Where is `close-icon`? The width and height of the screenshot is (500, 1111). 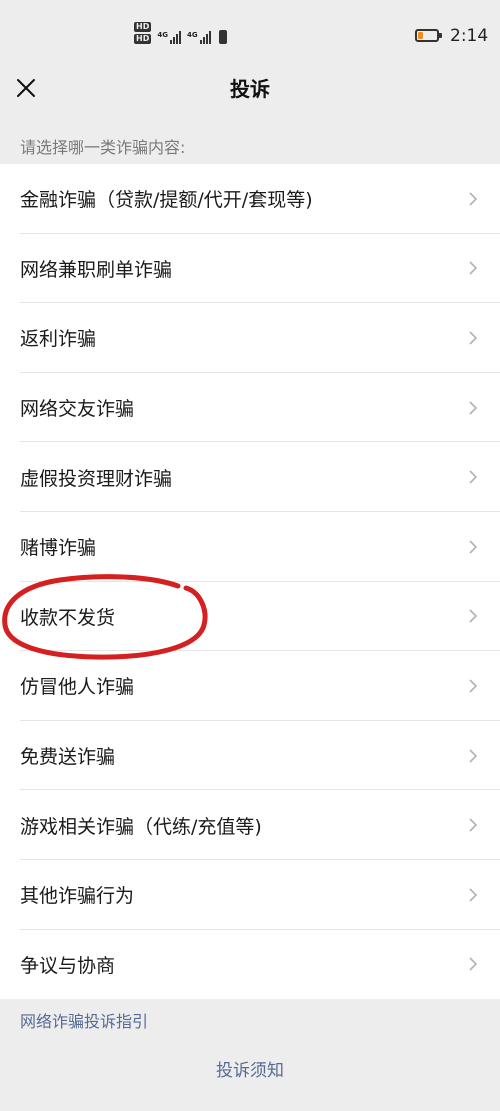 close-icon is located at coordinates (26, 88).